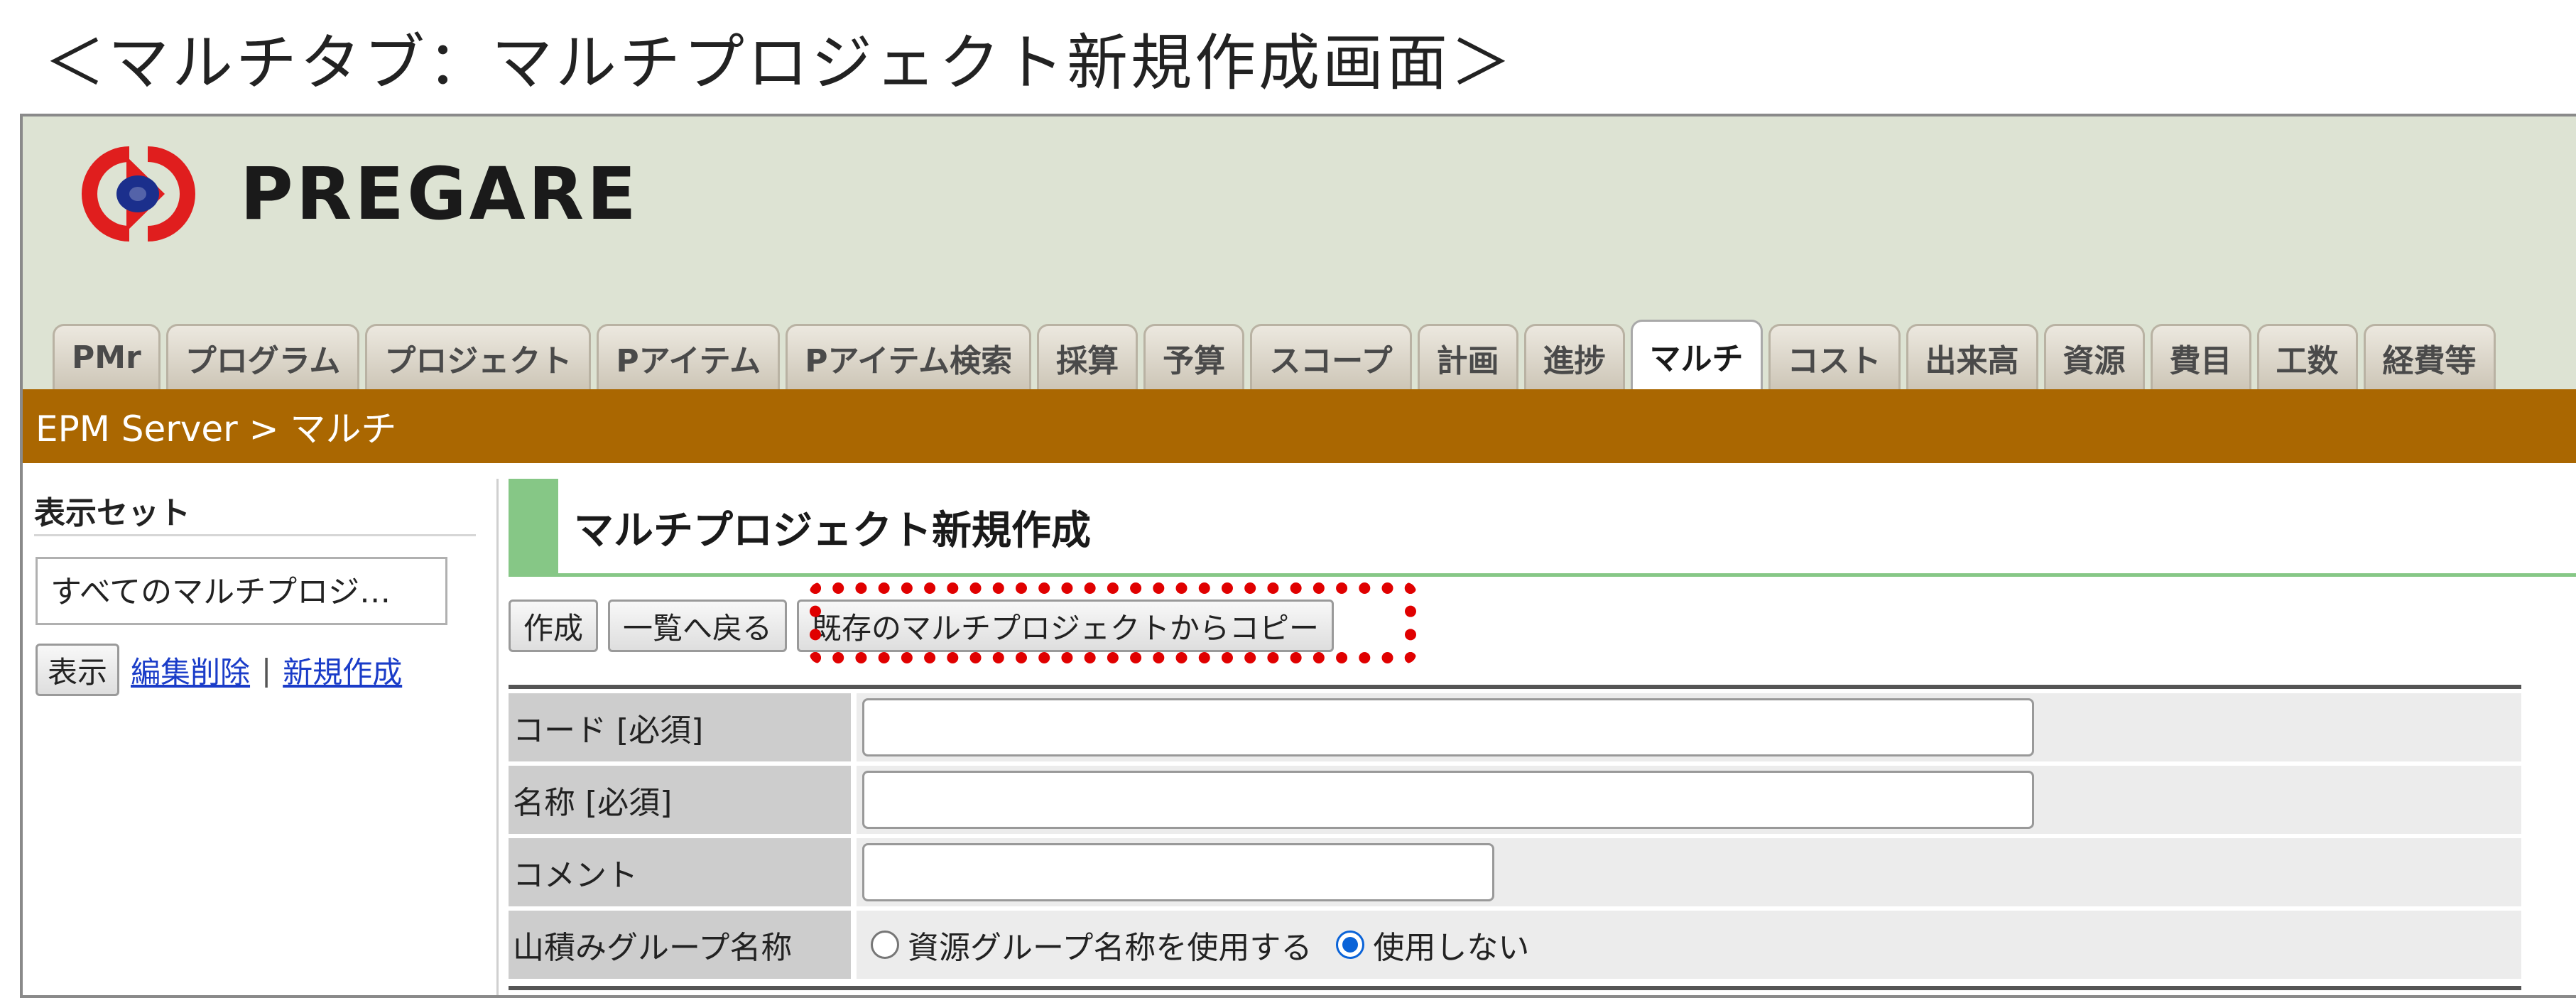 Image resolution: width=2576 pixels, height=998 pixels. Describe the element at coordinates (1088, 356) in the screenshot. I see `tab-item: 採算` at that location.